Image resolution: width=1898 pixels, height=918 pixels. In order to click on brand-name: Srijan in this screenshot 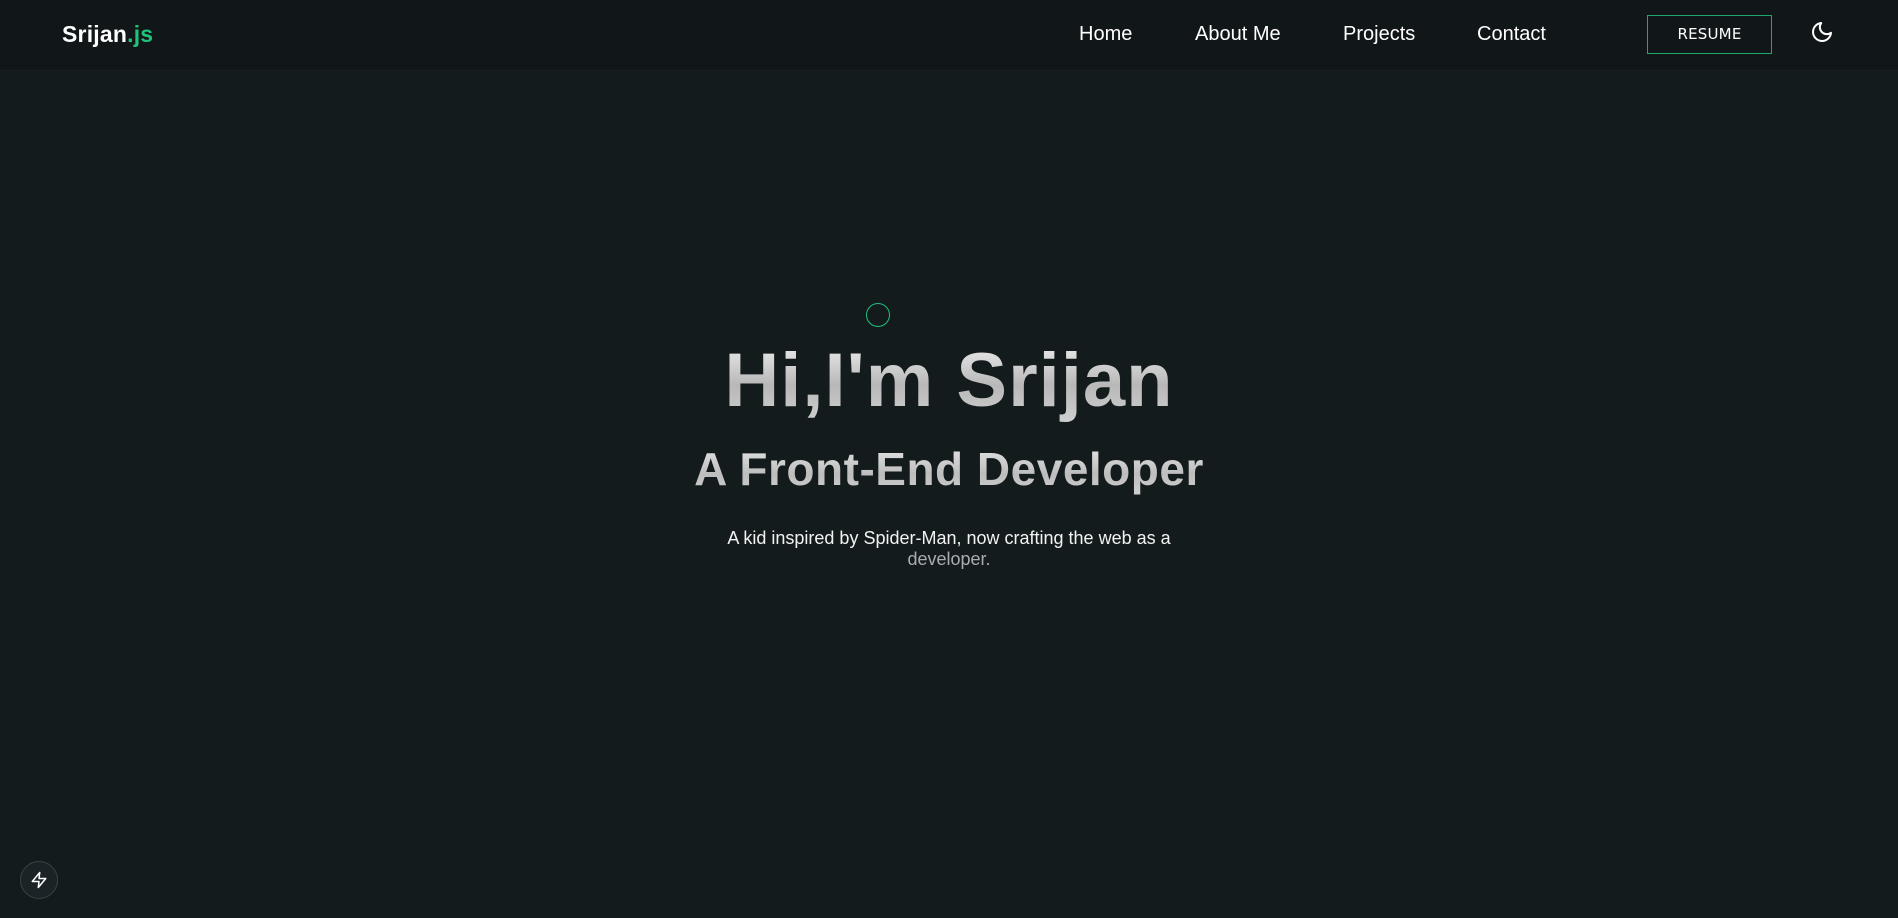, I will do `click(95, 34)`.